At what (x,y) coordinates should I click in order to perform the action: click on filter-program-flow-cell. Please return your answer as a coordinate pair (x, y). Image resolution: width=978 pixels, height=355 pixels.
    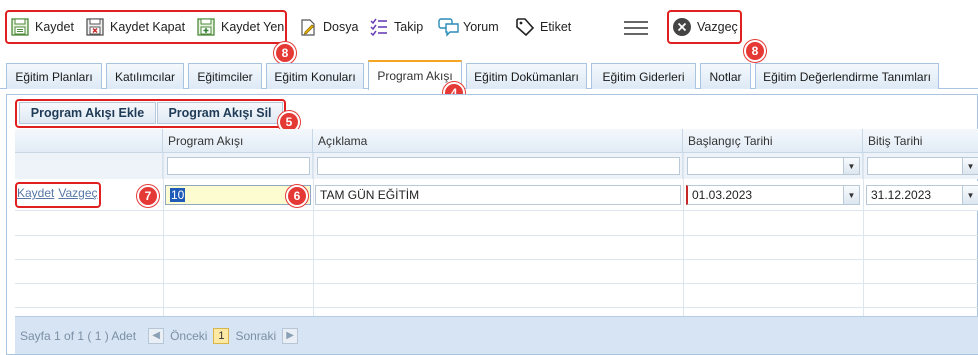
    Looking at the image, I should click on (238, 166).